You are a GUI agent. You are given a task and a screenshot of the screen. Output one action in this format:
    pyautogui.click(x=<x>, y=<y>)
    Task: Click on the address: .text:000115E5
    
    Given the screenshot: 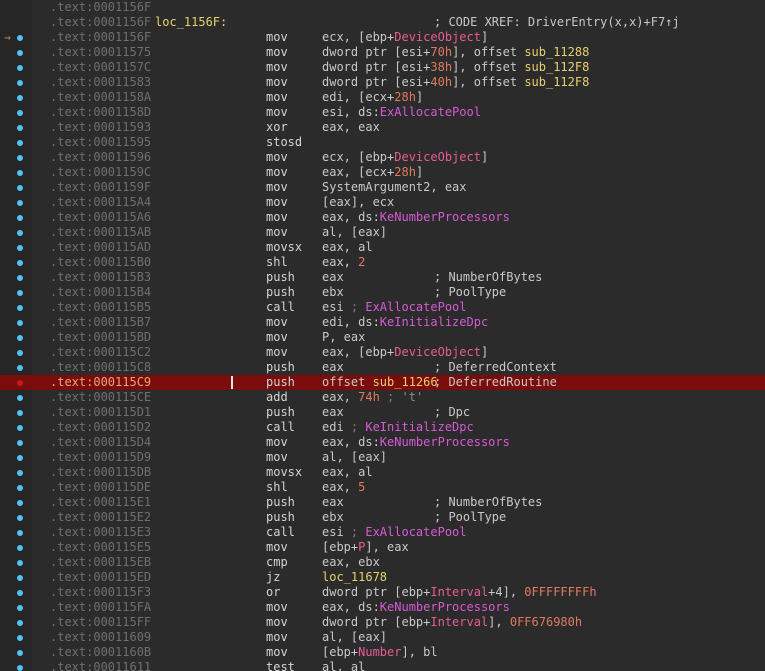 What is the action you would take?
    pyautogui.click(x=100, y=547)
    